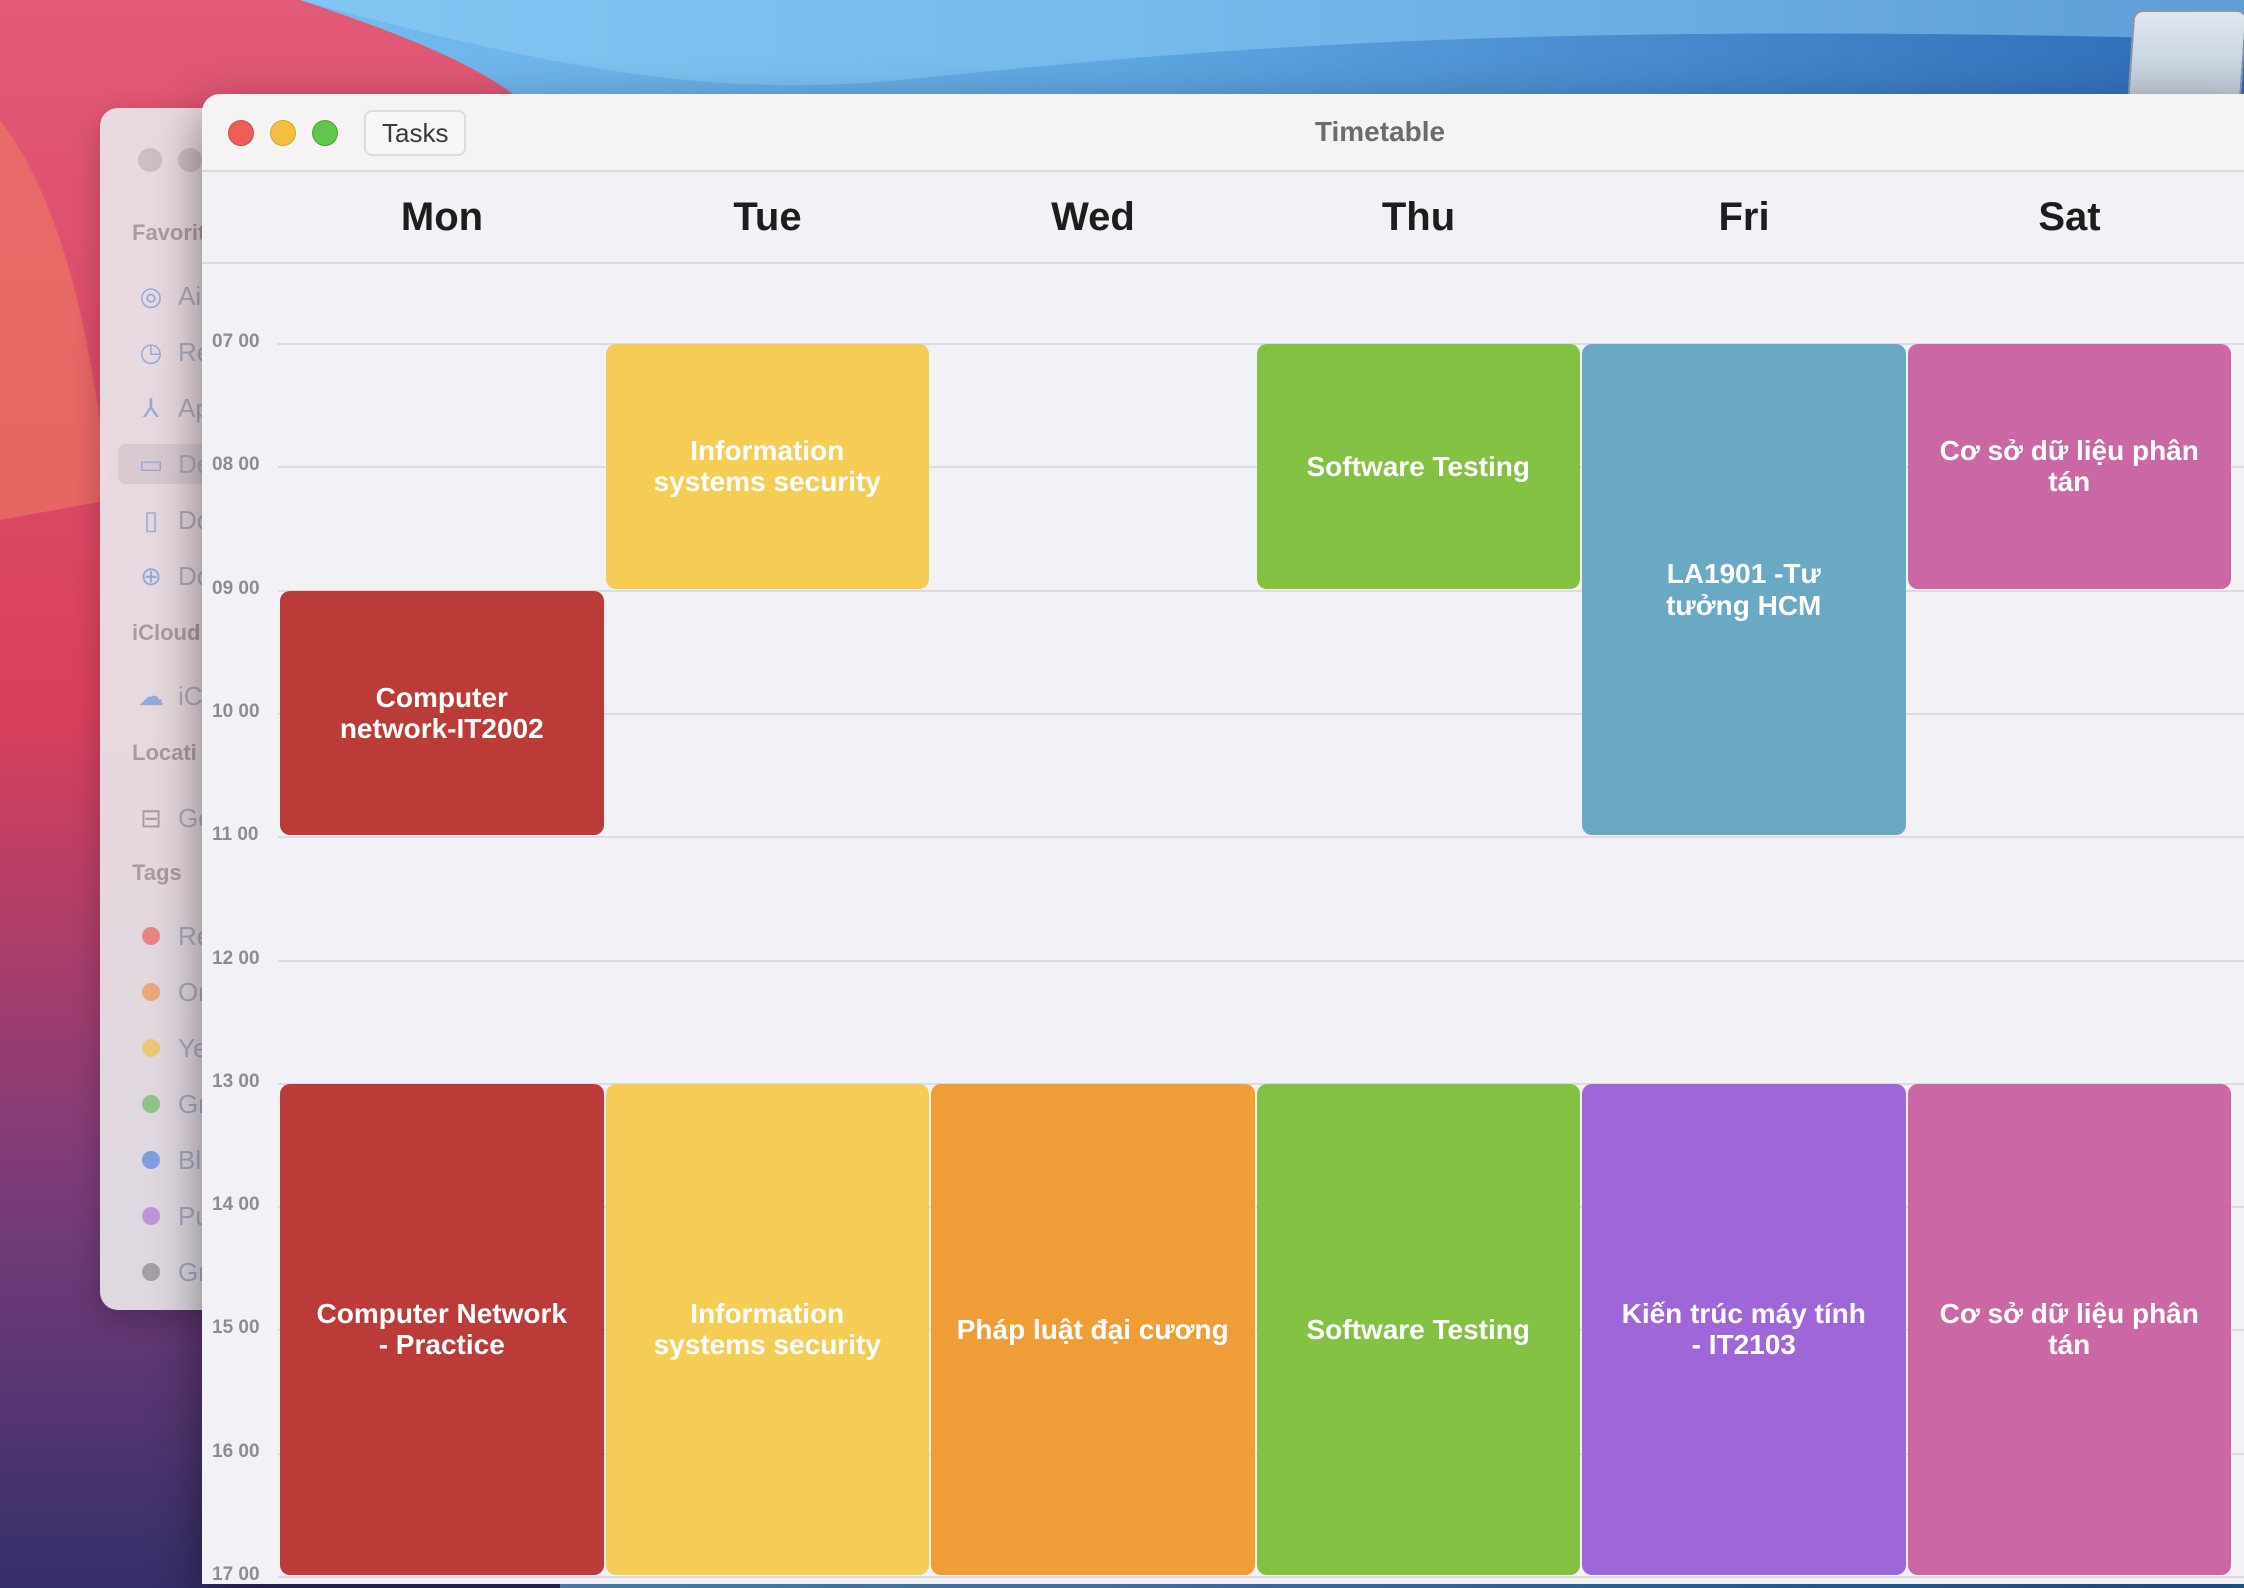  Describe the element at coordinates (442, 1329) in the screenshot. I see `event-block: Computer Network - Practice` at that location.